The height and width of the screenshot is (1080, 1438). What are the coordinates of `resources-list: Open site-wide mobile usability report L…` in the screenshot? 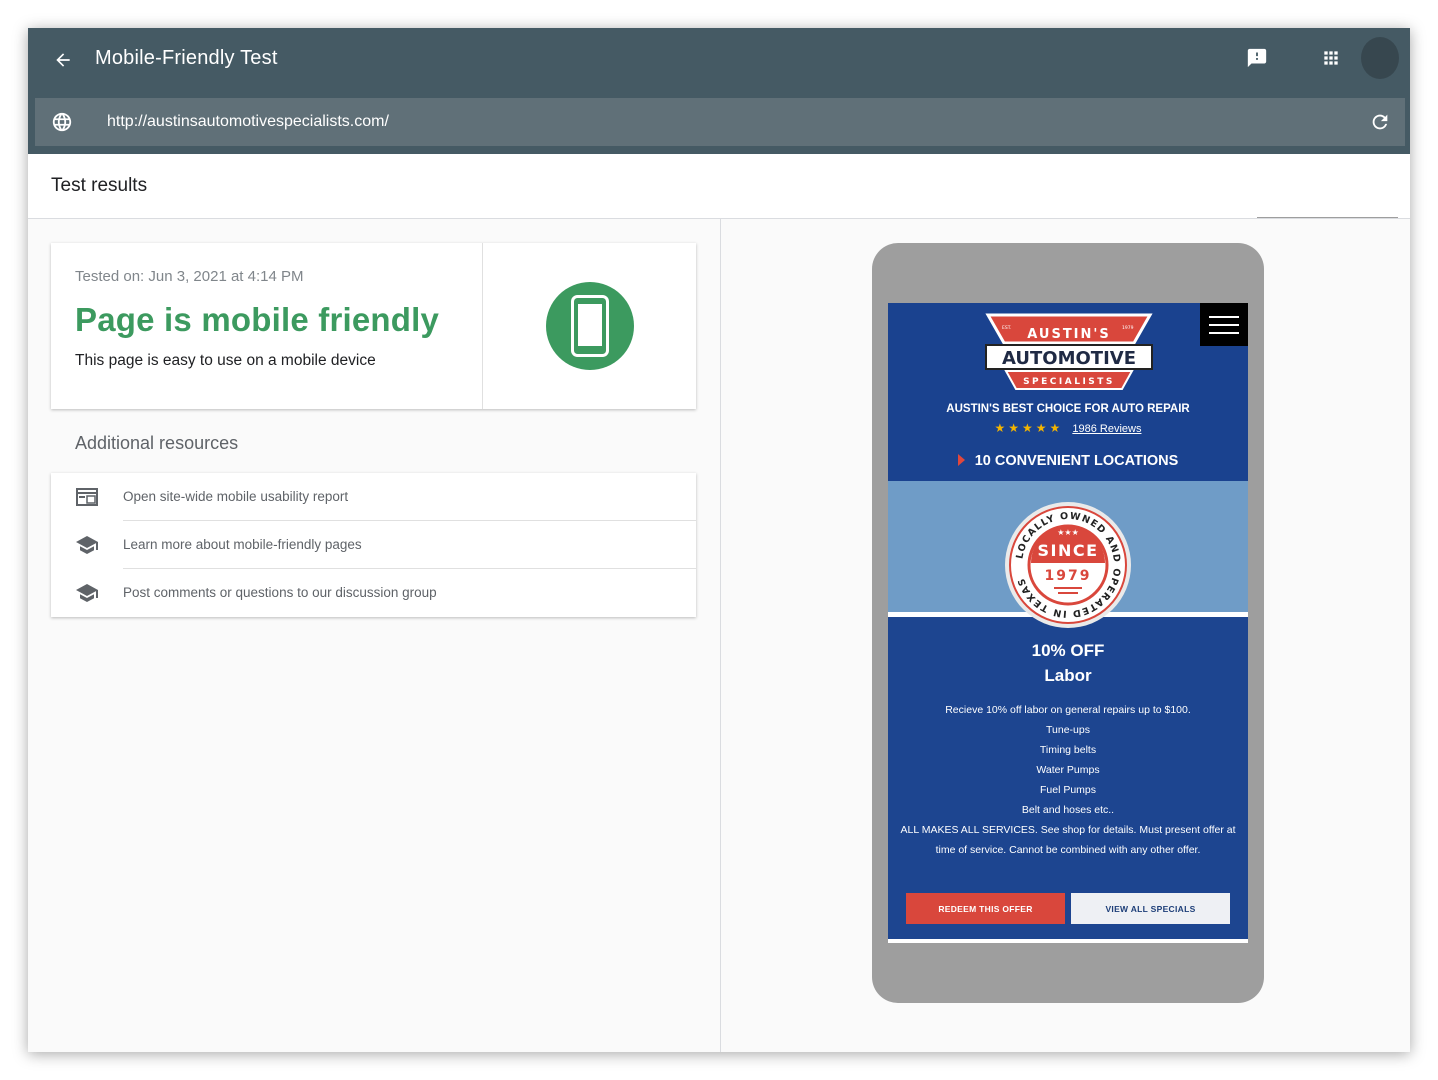 It's located at (373, 545).